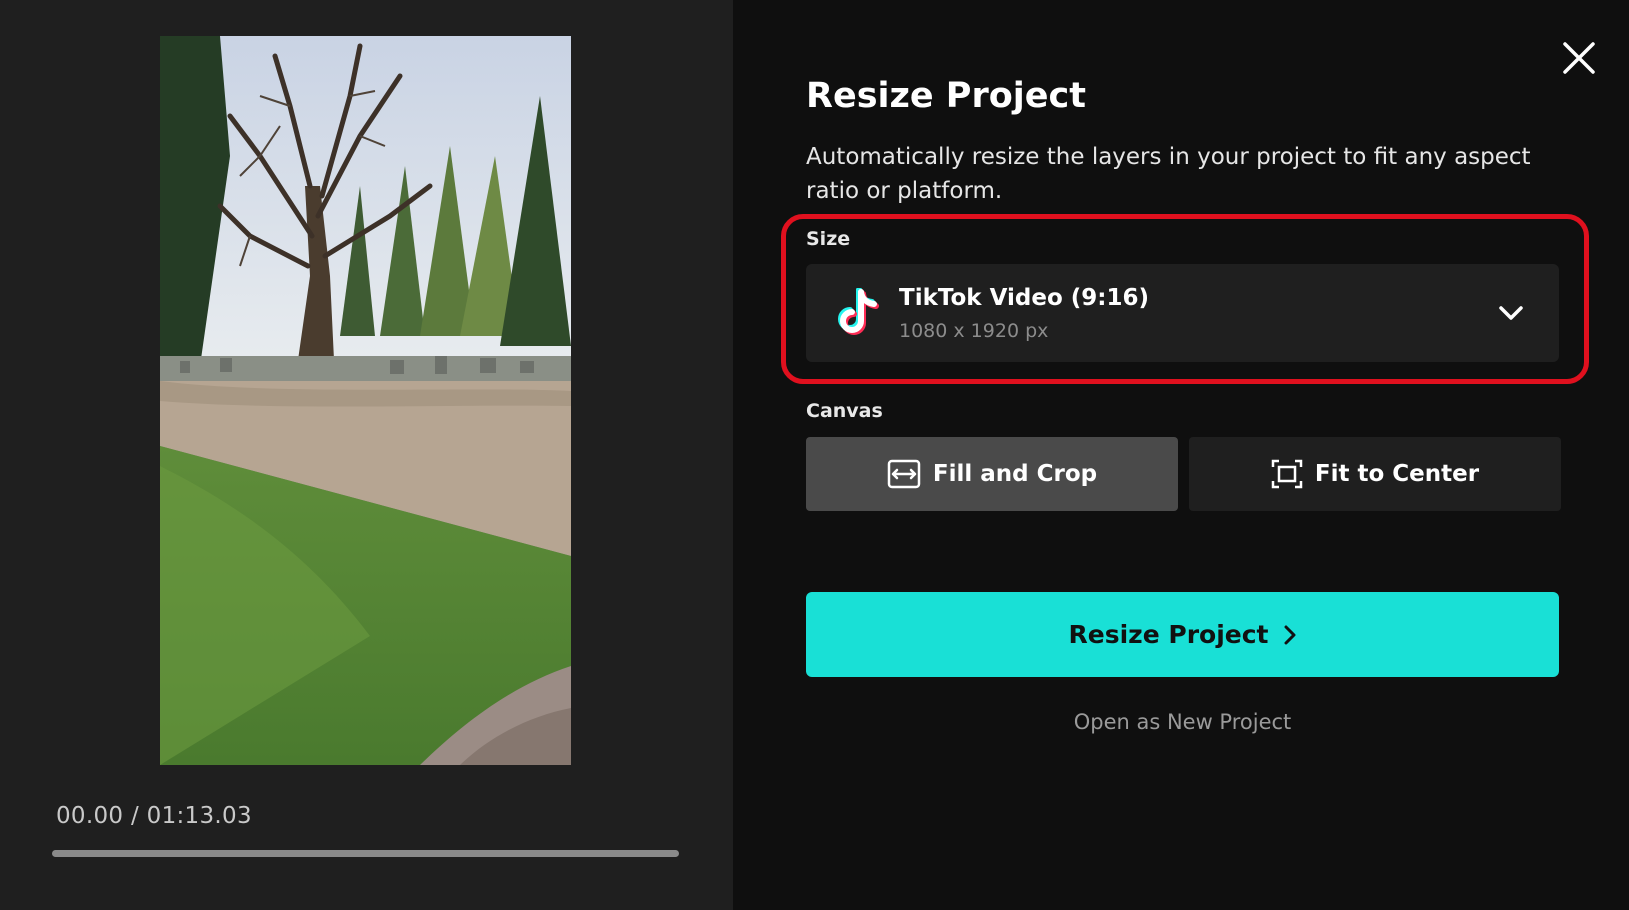  What do you see at coordinates (365, 853) in the screenshot?
I see `playback-scrubber` at bounding box center [365, 853].